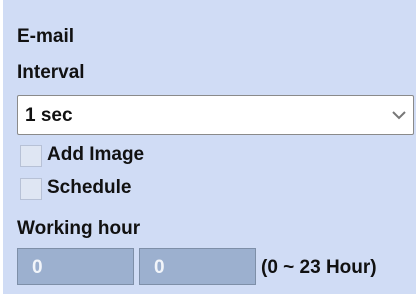 The width and height of the screenshot is (416, 294). I want to click on interval-label: Interval, so click(51, 72).